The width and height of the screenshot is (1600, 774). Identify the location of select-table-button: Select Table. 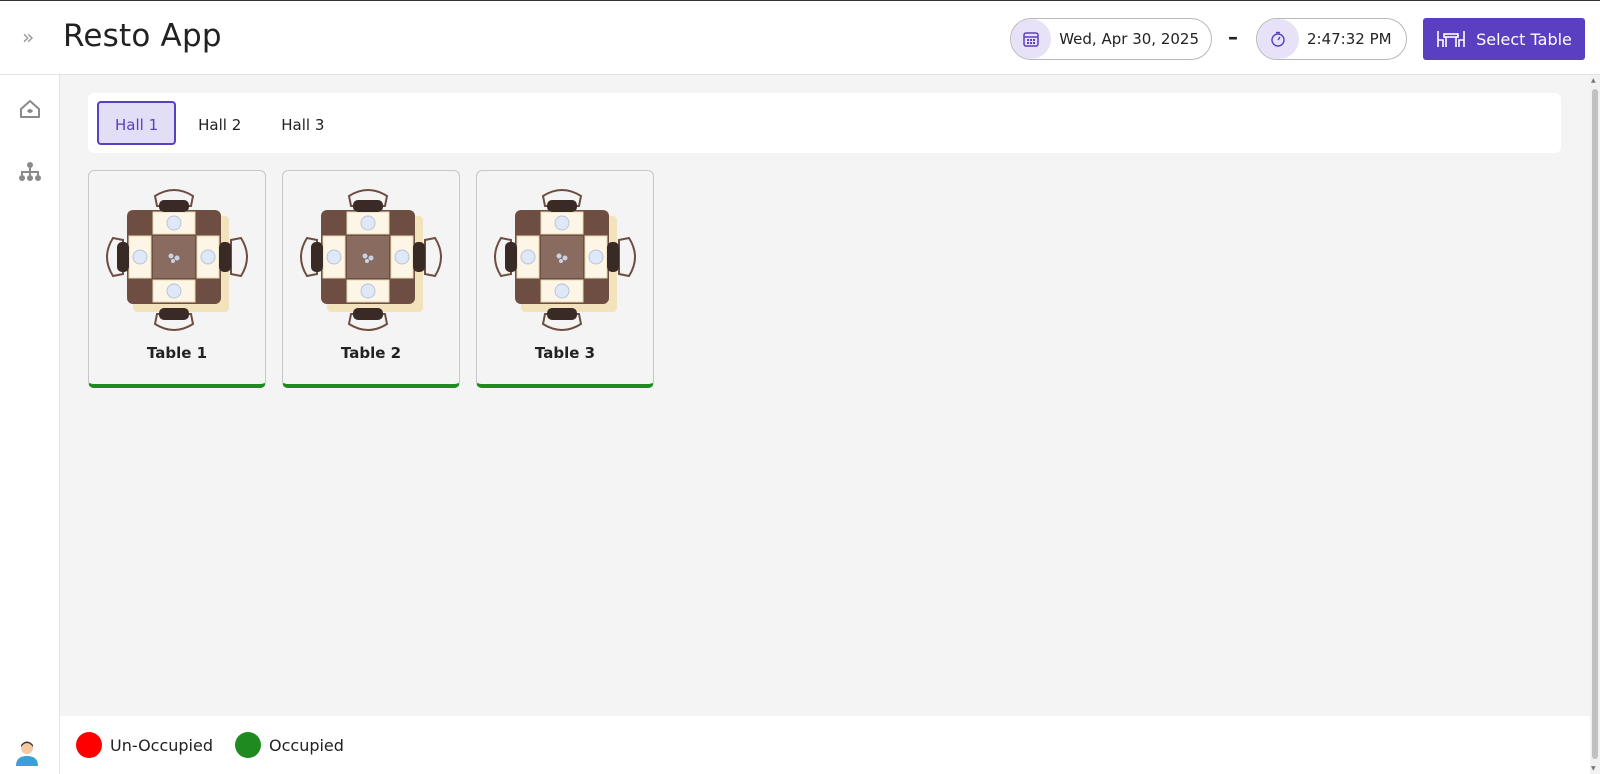
(1504, 39).